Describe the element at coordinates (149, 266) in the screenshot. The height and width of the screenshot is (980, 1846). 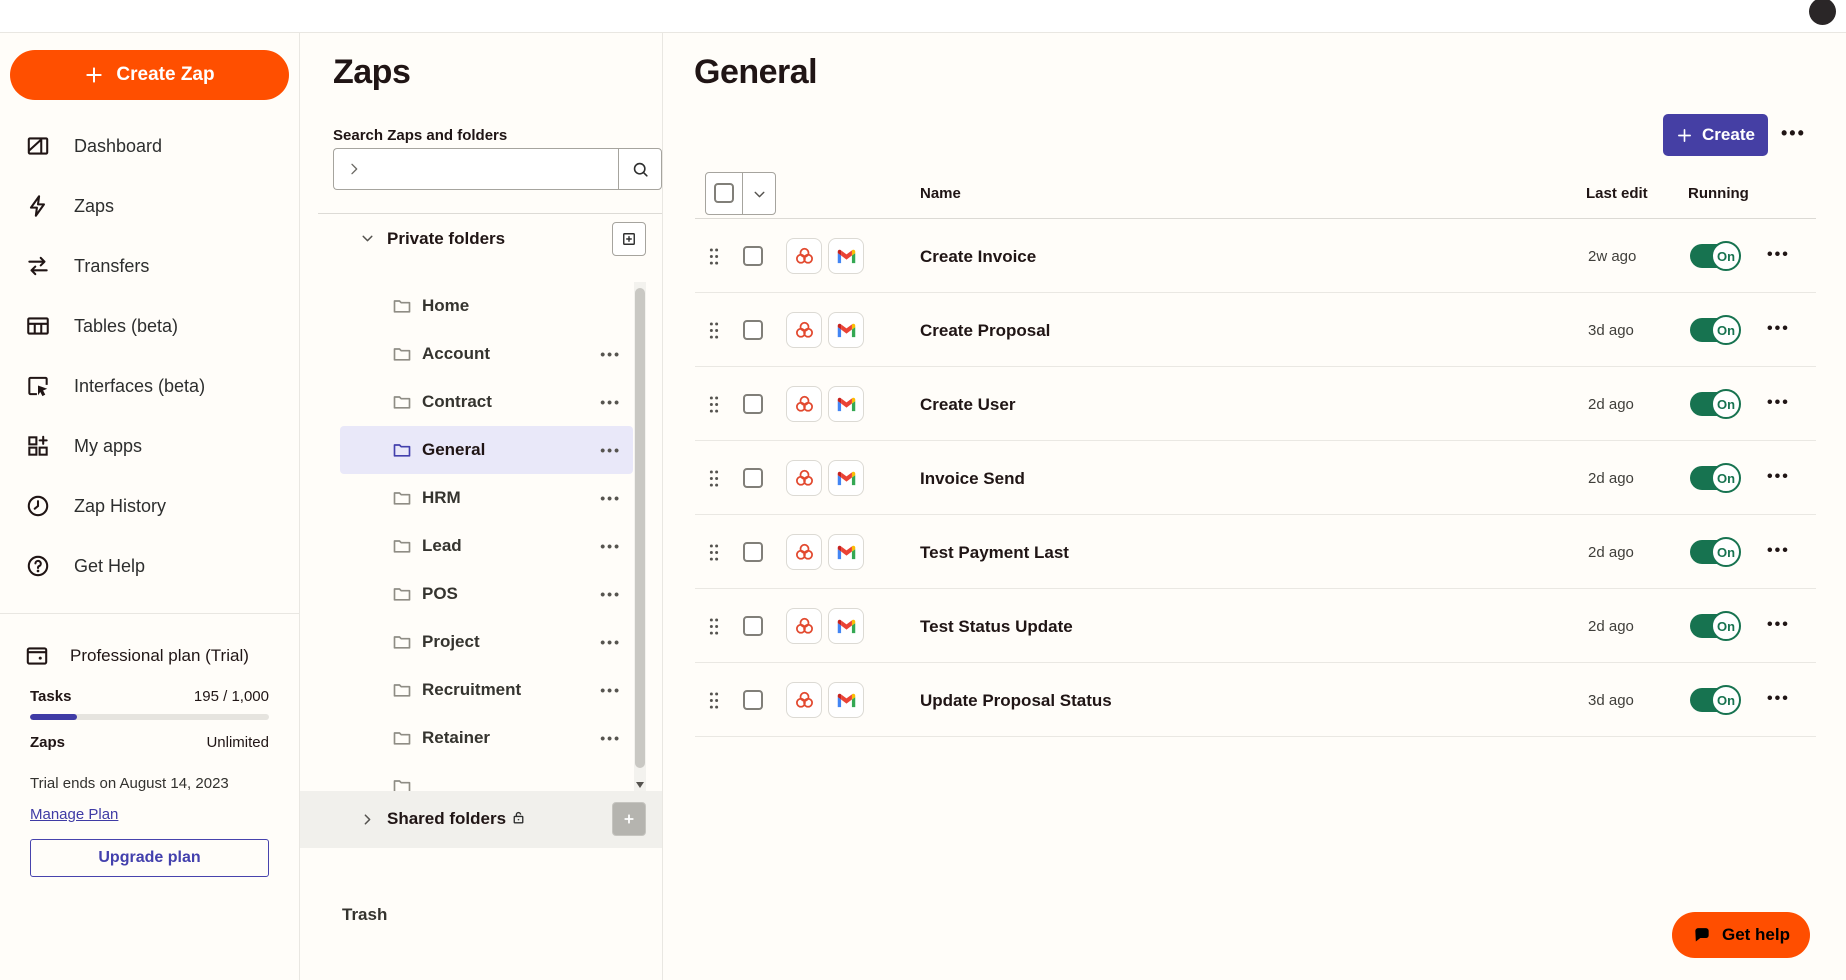
I see `sidebar-item-transfers: Transfers` at that location.